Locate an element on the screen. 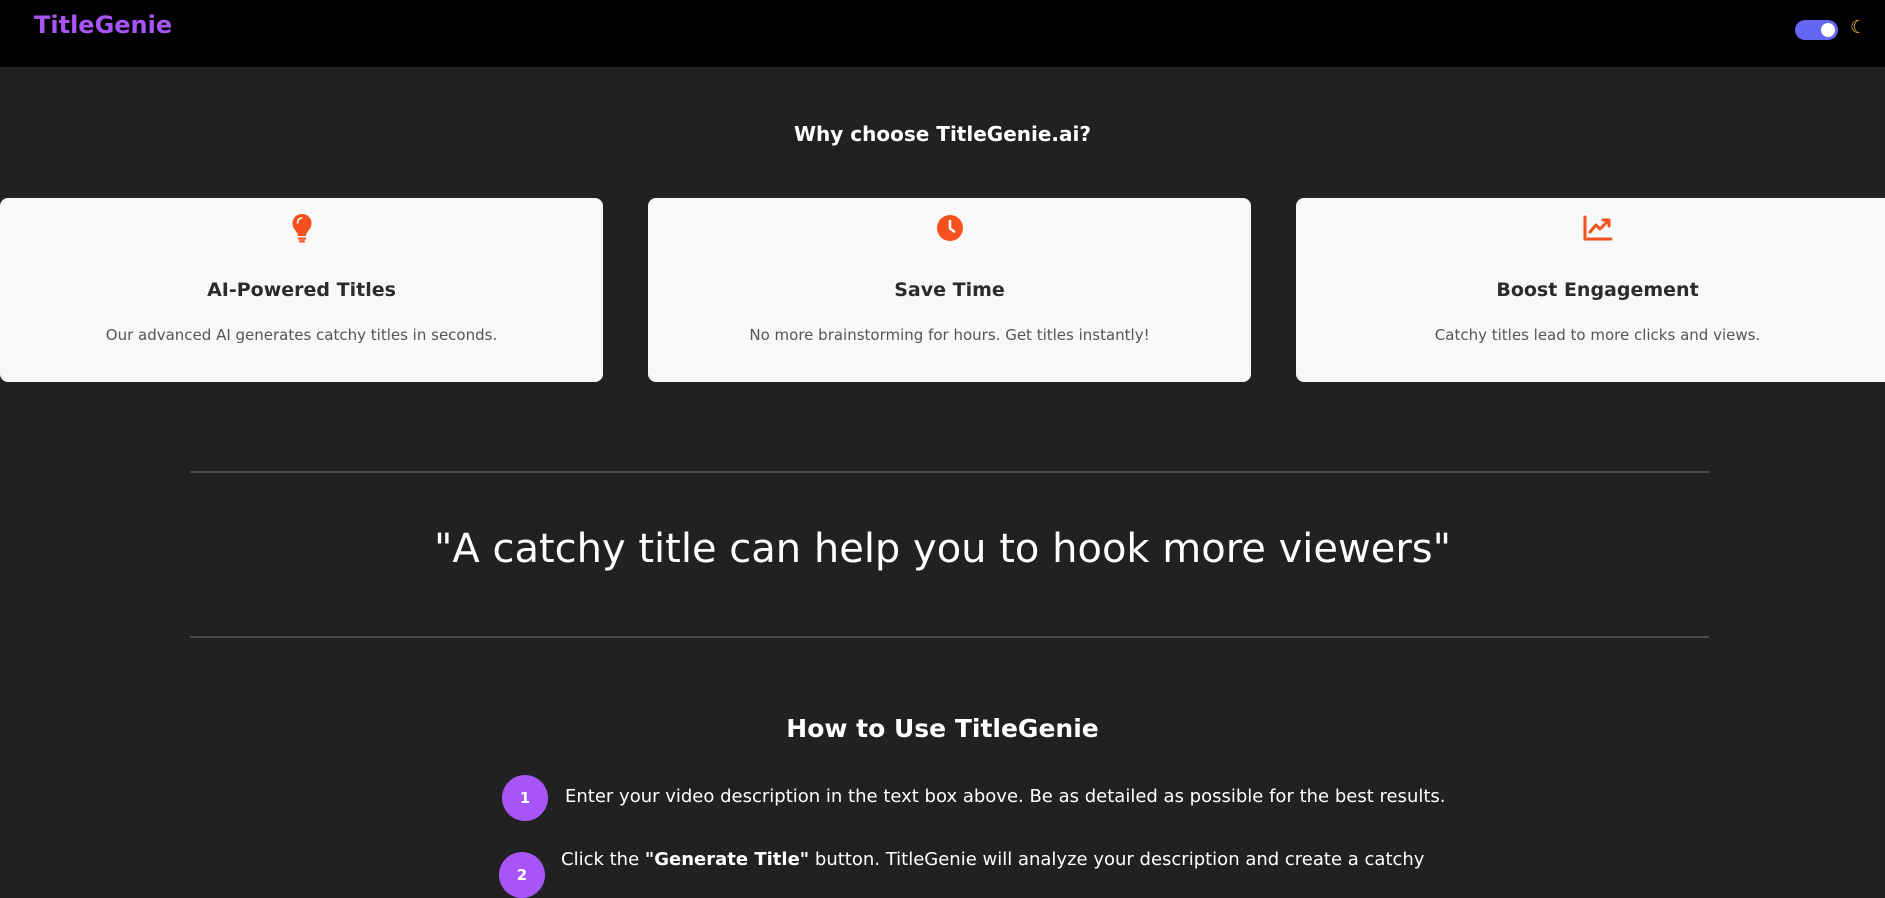 Image resolution: width=1885 pixels, height=898 pixels. divider-top is located at coordinates (949, 472).